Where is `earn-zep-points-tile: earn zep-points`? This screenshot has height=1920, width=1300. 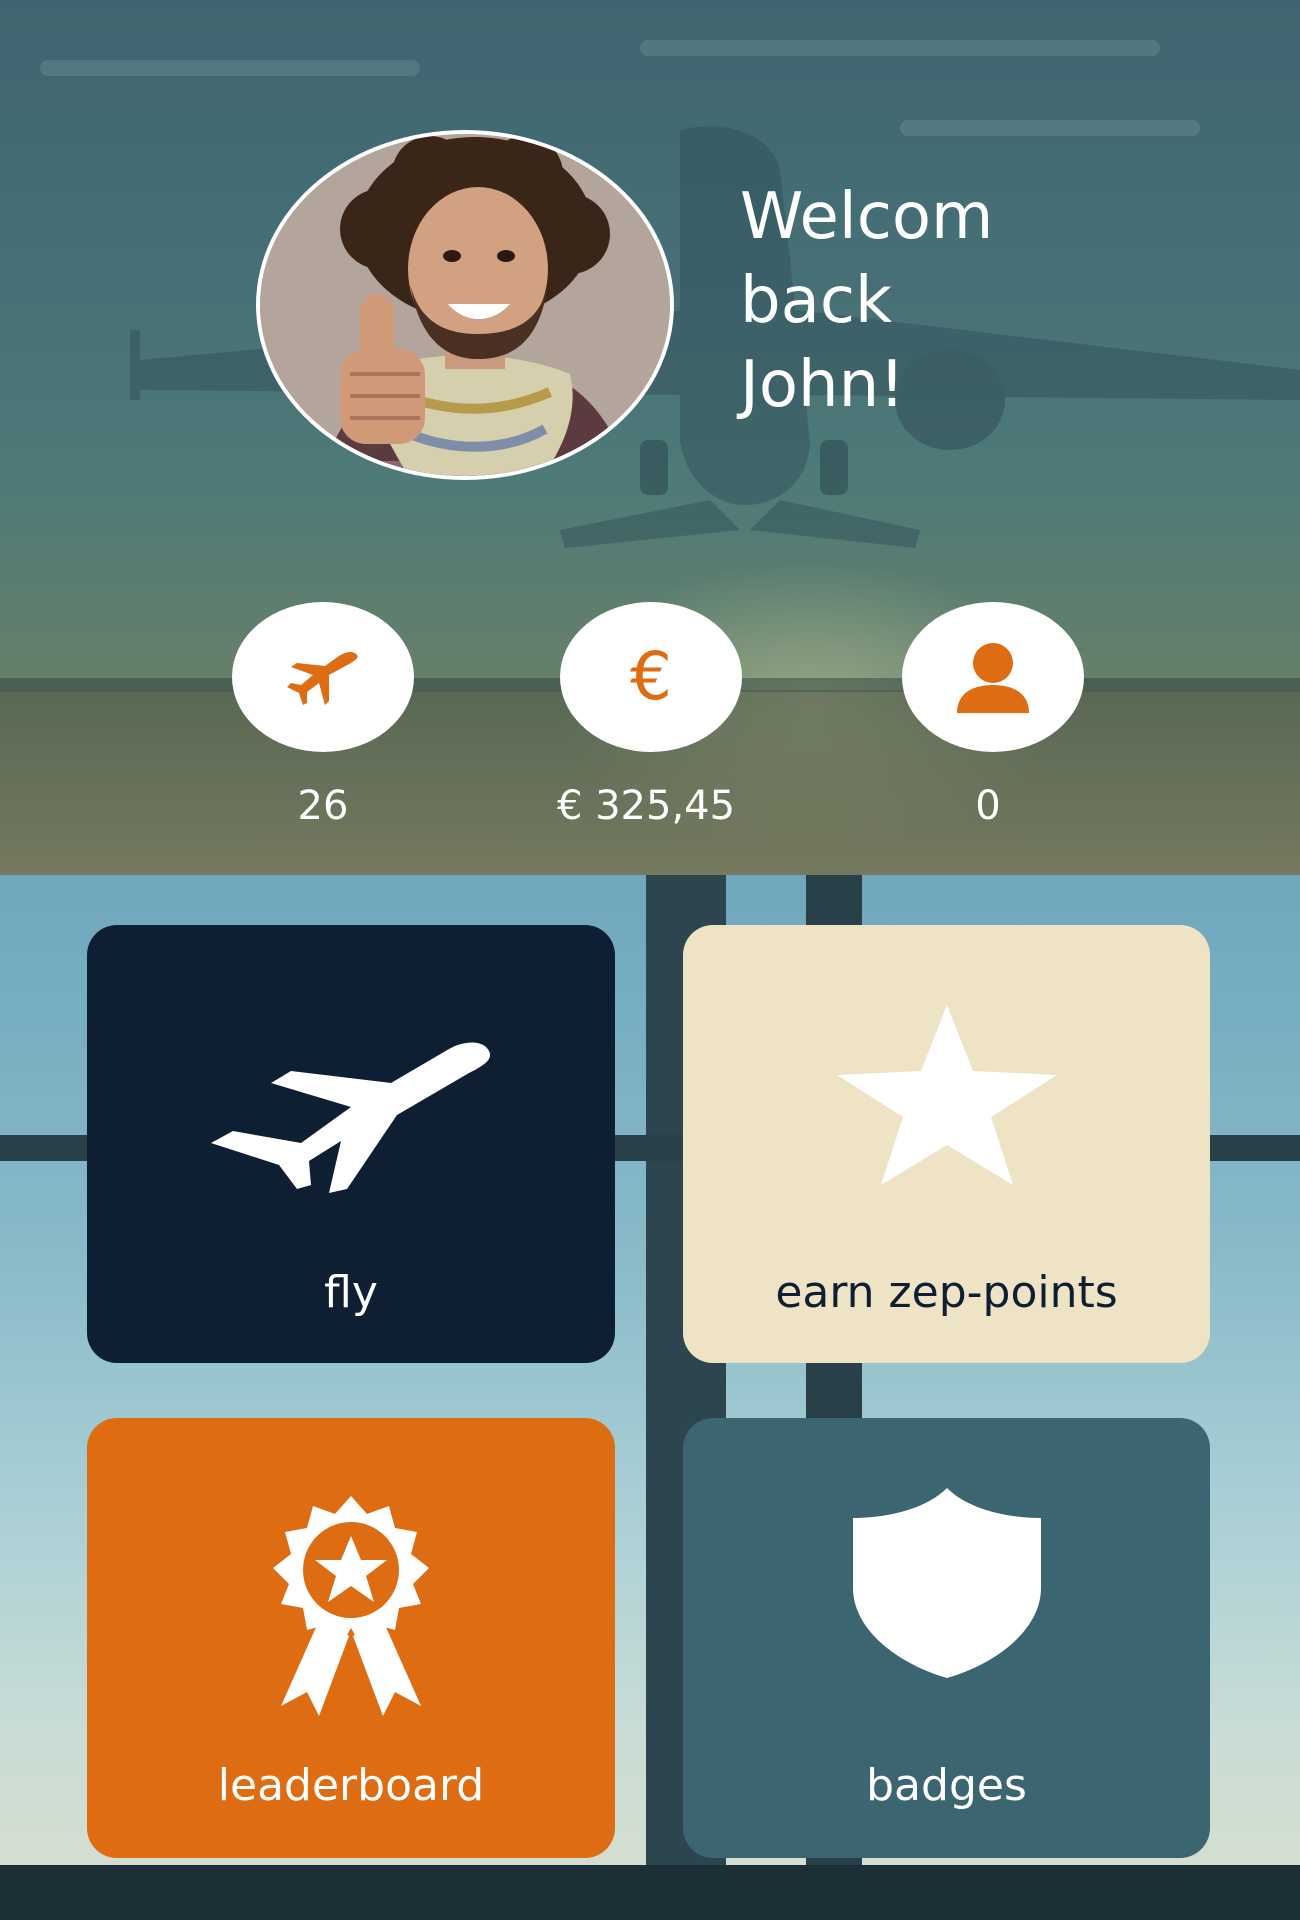
earn-zep-points-tile: earn zep-points is located at coordinates (946, 1144).